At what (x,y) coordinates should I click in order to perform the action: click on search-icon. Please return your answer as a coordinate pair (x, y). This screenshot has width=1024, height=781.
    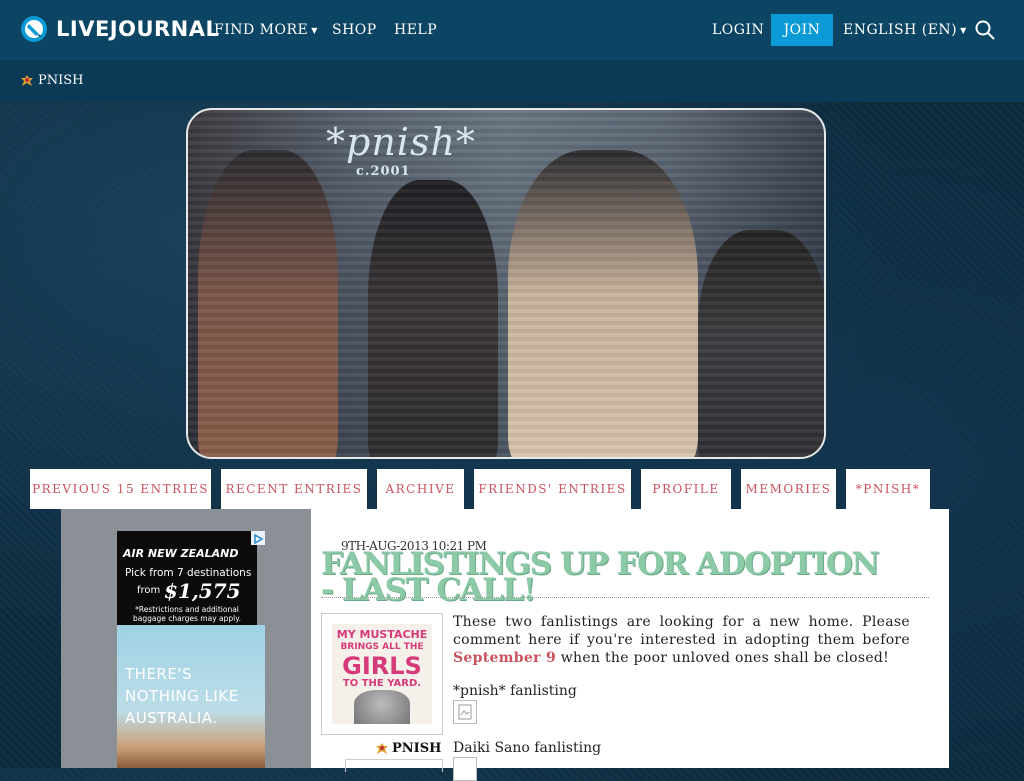
    Looking at the image, I should click on (985, 30).